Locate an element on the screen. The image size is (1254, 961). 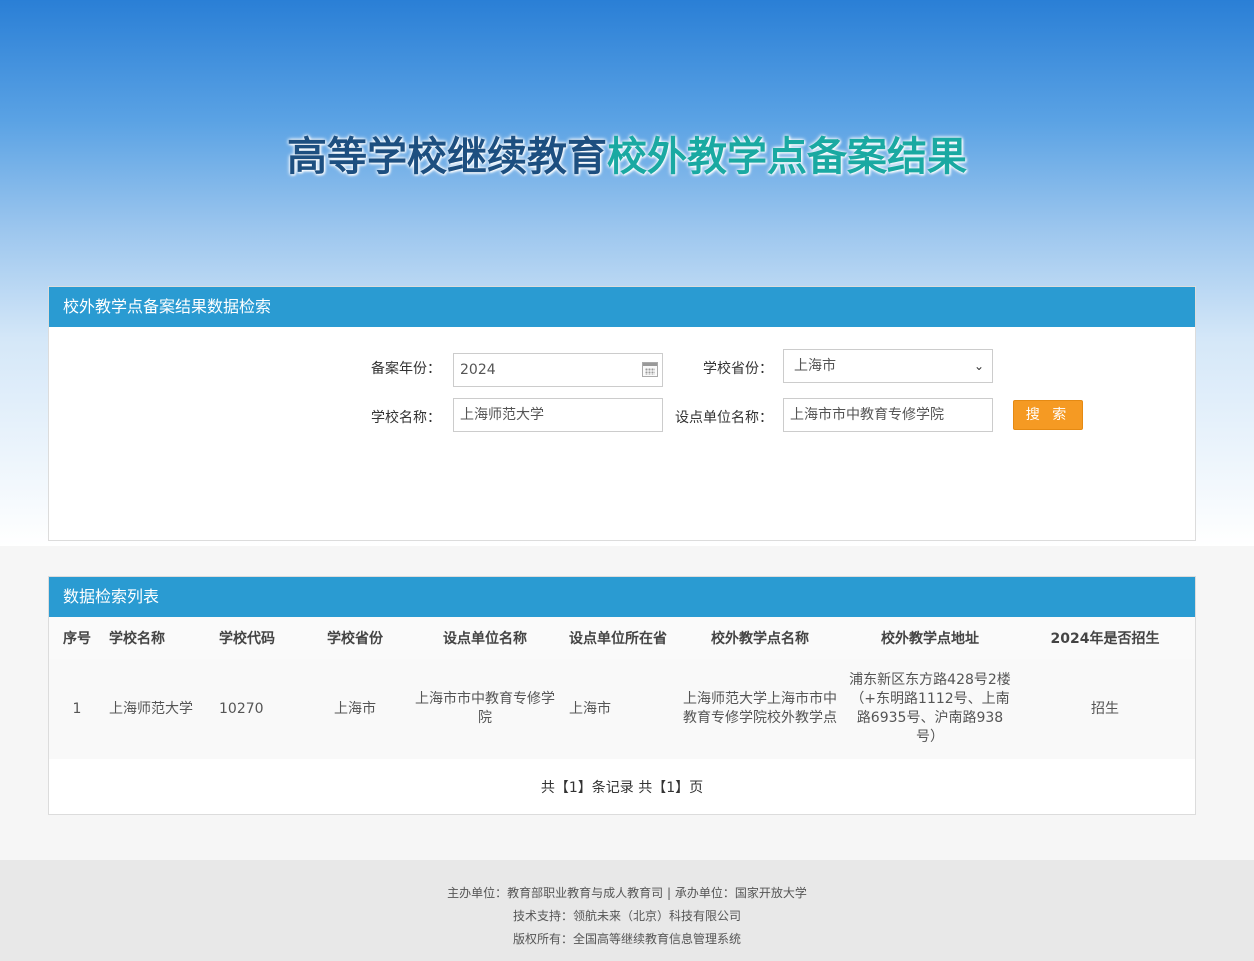
list-panel-title: 数据检索列表 is located at coordinates (622, 597).